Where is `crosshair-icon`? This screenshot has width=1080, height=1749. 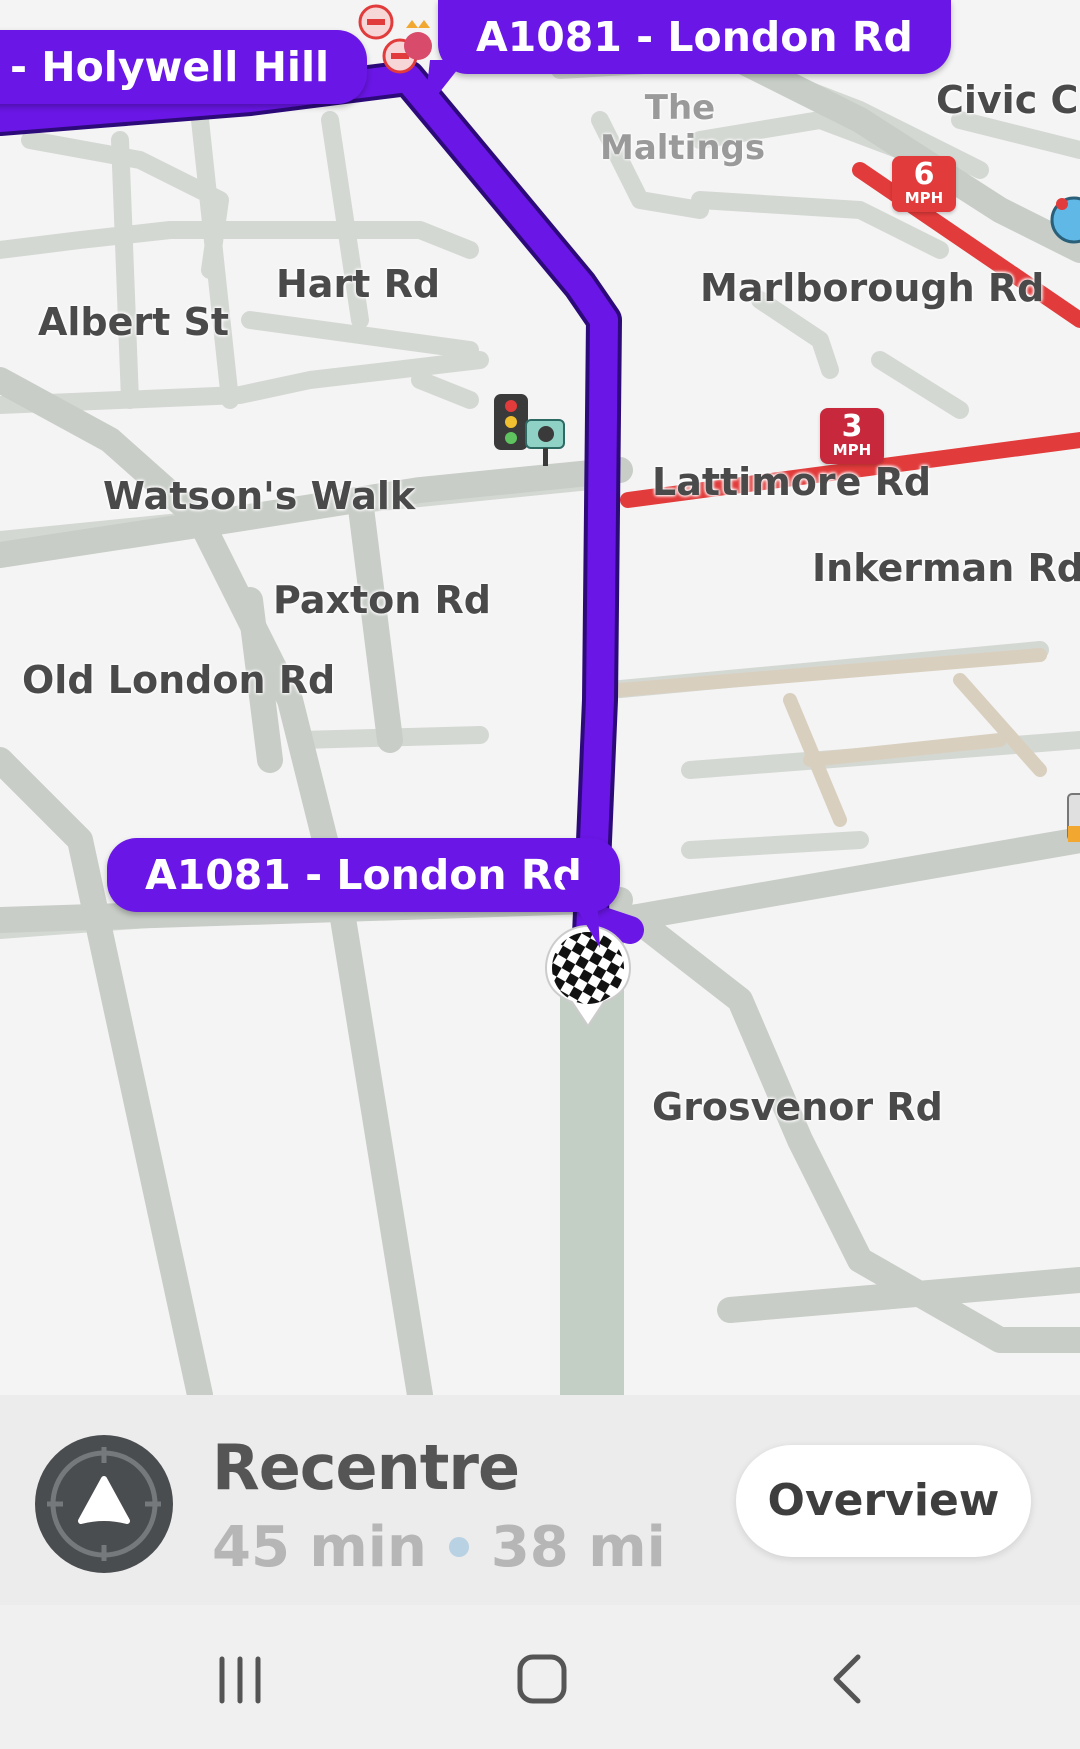 crosshair-icon is located at coordinates (104, 1504).